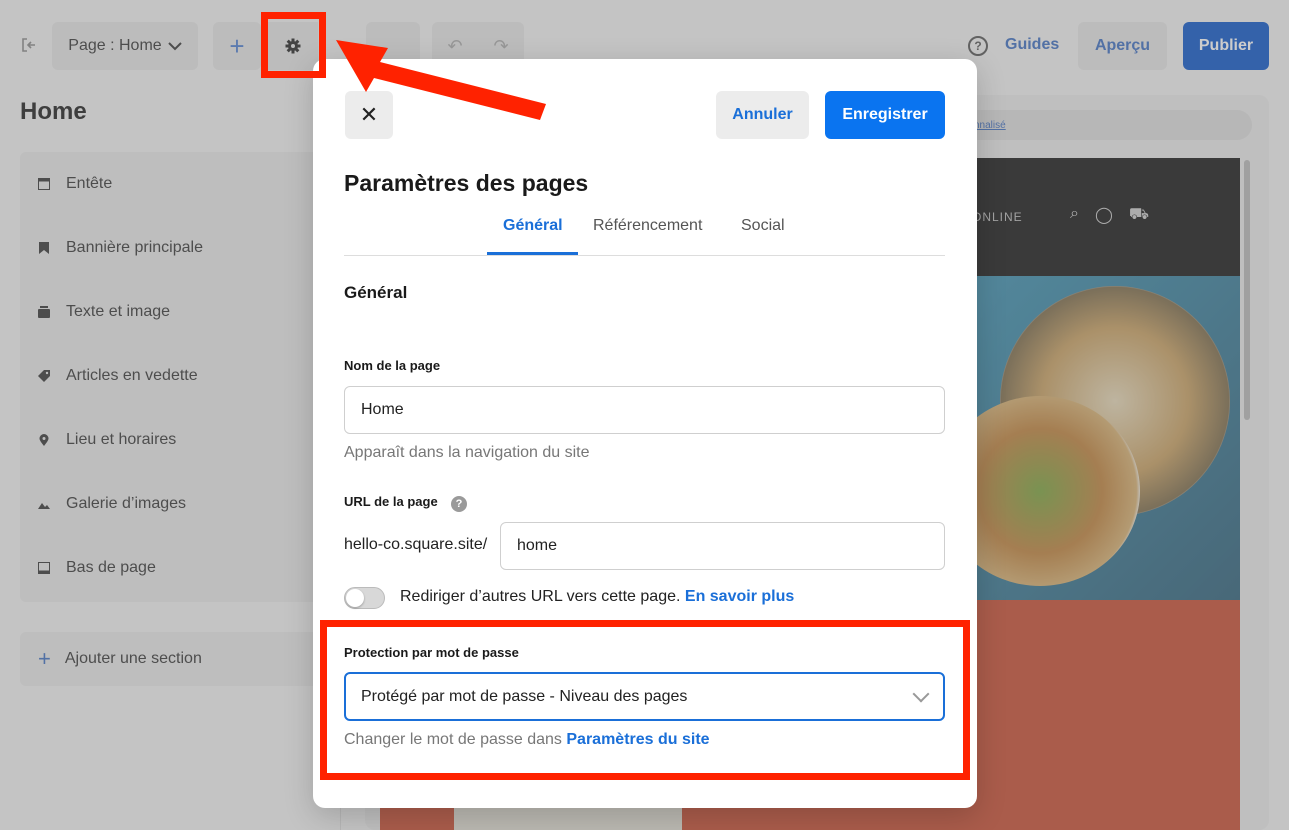 The image size is (1289, 830). Describe the element at coordinates (532, 253) in the screenshot. I see `active-tab-indicator` at that location.